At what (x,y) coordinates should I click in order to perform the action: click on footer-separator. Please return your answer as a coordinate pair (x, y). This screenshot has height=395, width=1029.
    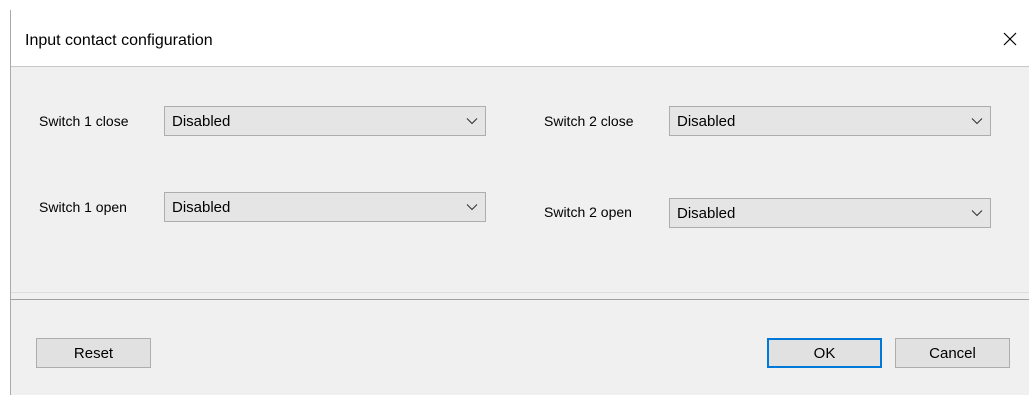
    Looking at the image, I should click on (520, 296).